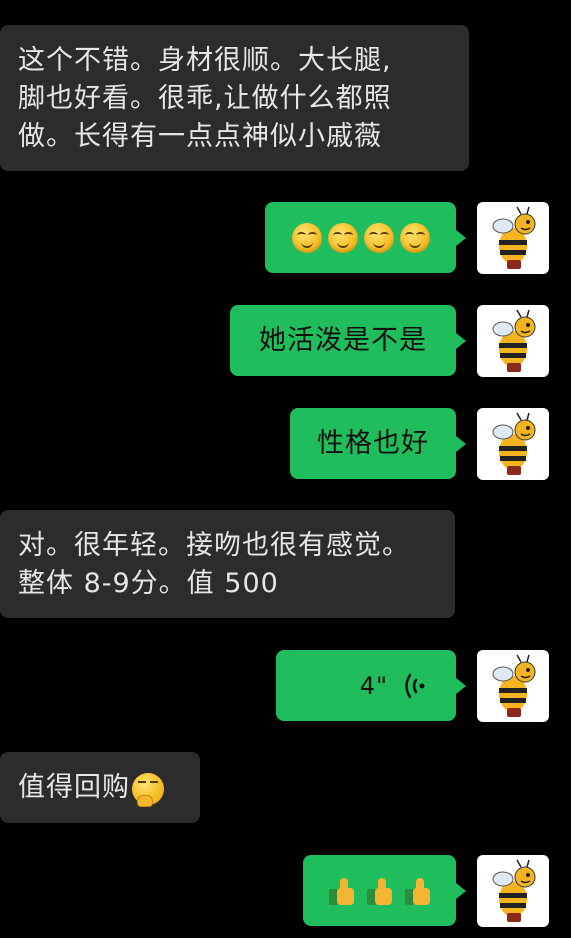 The image size is (571, 938). I want to click on outgoing-message-bubble: 性格也好, so click(378, 443).